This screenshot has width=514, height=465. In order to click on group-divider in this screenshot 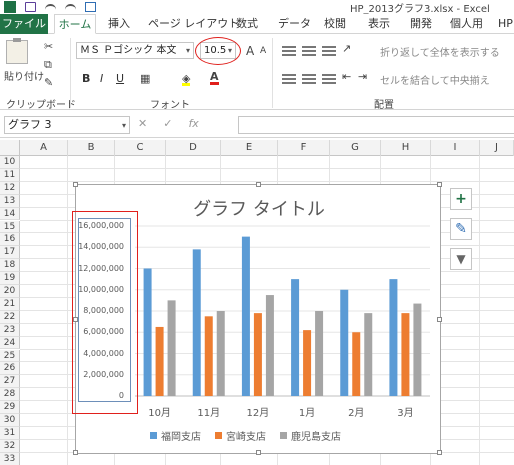, I will do `click(70, 73)`.